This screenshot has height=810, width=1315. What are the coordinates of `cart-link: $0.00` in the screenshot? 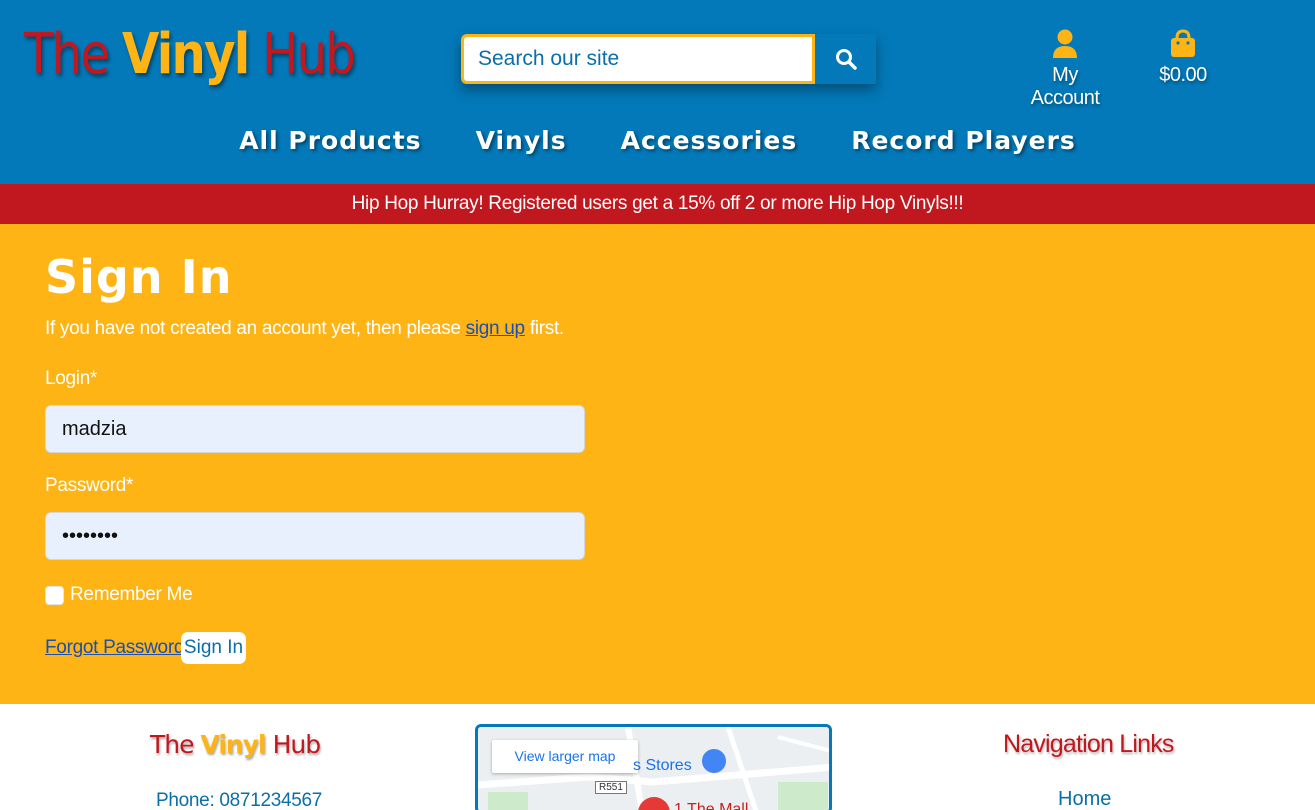 It's located at (1183, 57).